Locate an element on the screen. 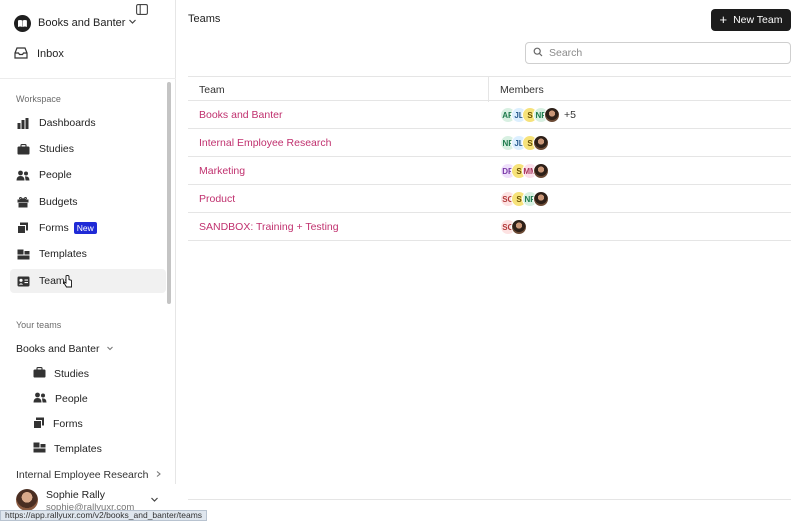 Image resolution: width=800 pixels, height=521 pixels. team-group-internal-employee-research: Internal Employee Research is located at coordinates (89, 475).